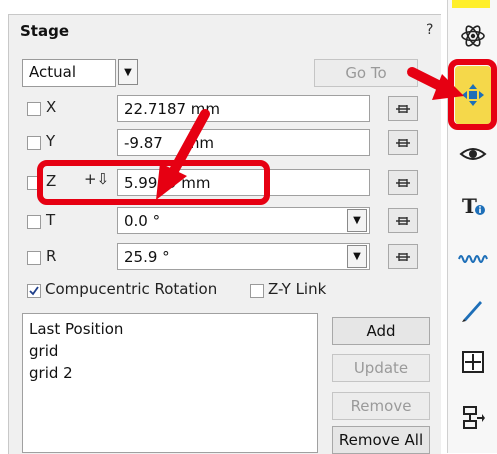  What do you see at coordinates (426, 79) in the screenshot?
I see `arrow-sidebar-shaft` at bounding box center [426, 79].